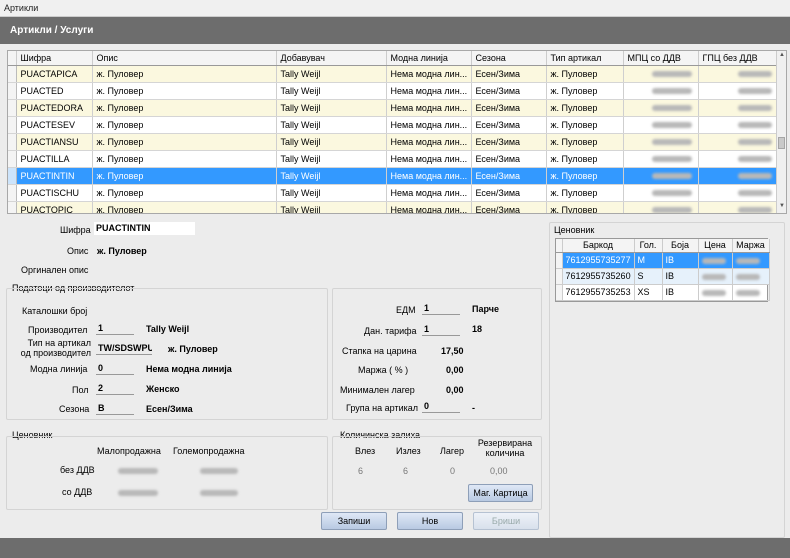 The height and width of the screenshot is (558, 790). I want to click on cell-sifra: PUACTIANSU, so click(54, 142).